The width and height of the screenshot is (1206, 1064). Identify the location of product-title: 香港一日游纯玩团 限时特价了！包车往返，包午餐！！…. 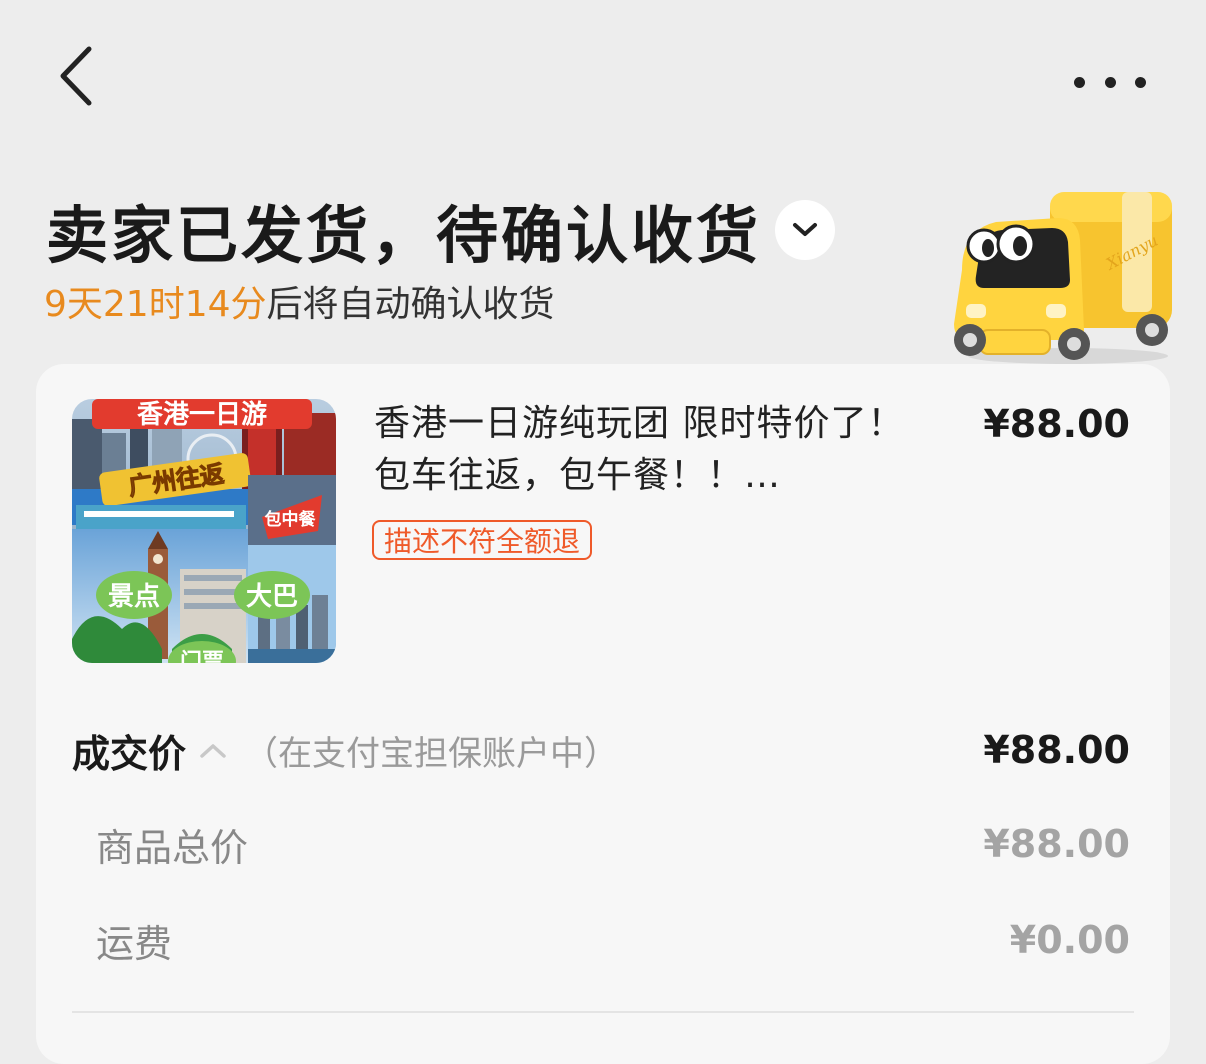
(654, 450).